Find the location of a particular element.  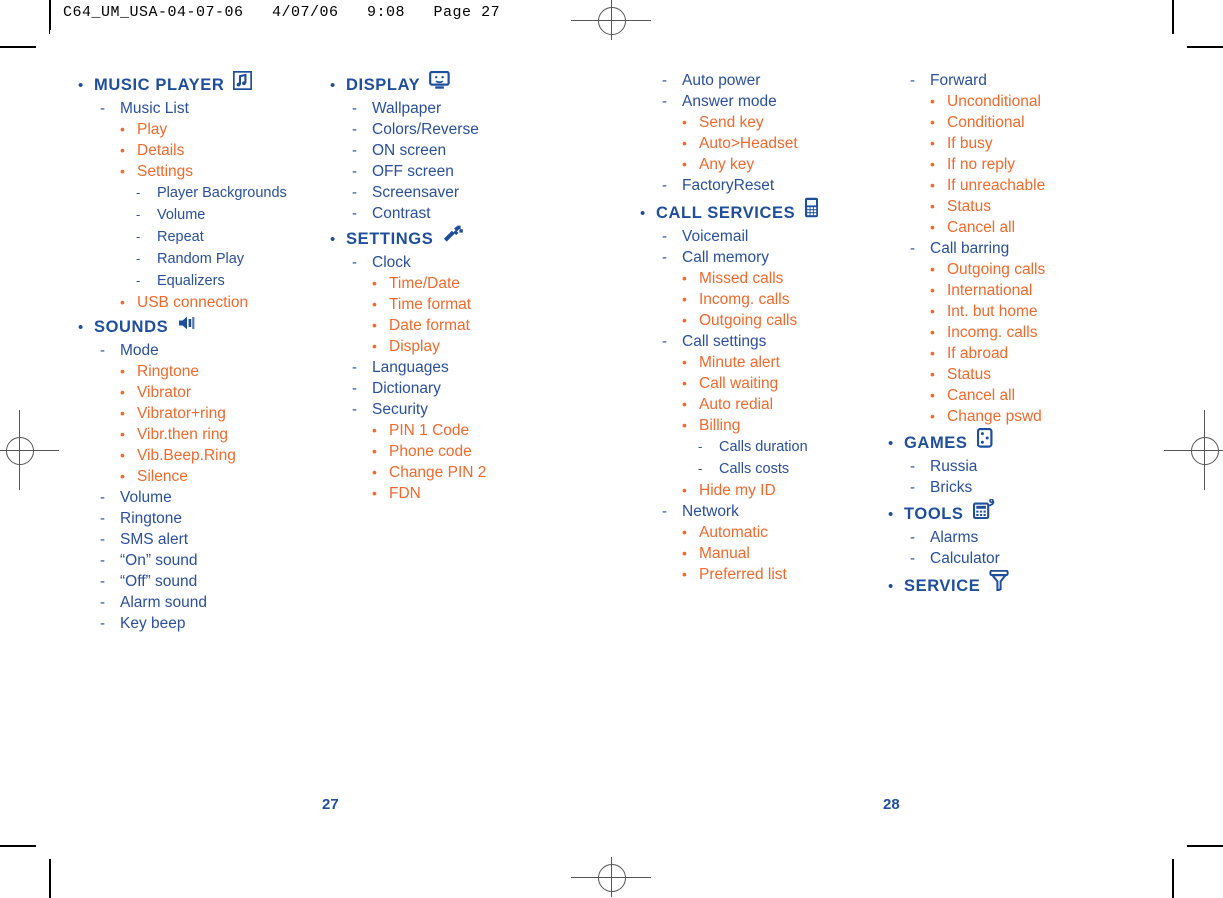

menu-item-label: Screensaver is located at coordinates (416, 192).